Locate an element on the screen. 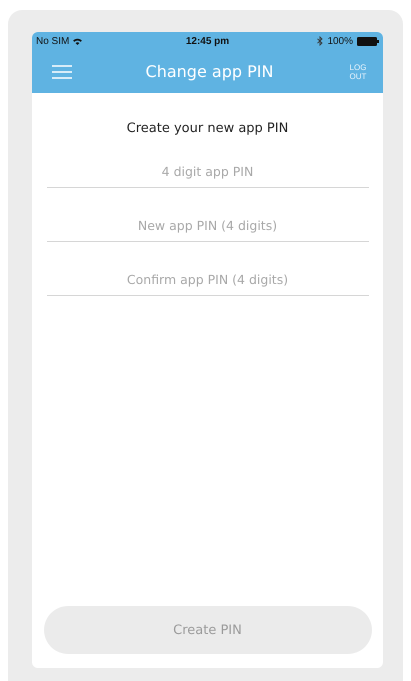 This screenshot has height=681, width=411. battery-text: 100% is located at coordinates (340, 41).